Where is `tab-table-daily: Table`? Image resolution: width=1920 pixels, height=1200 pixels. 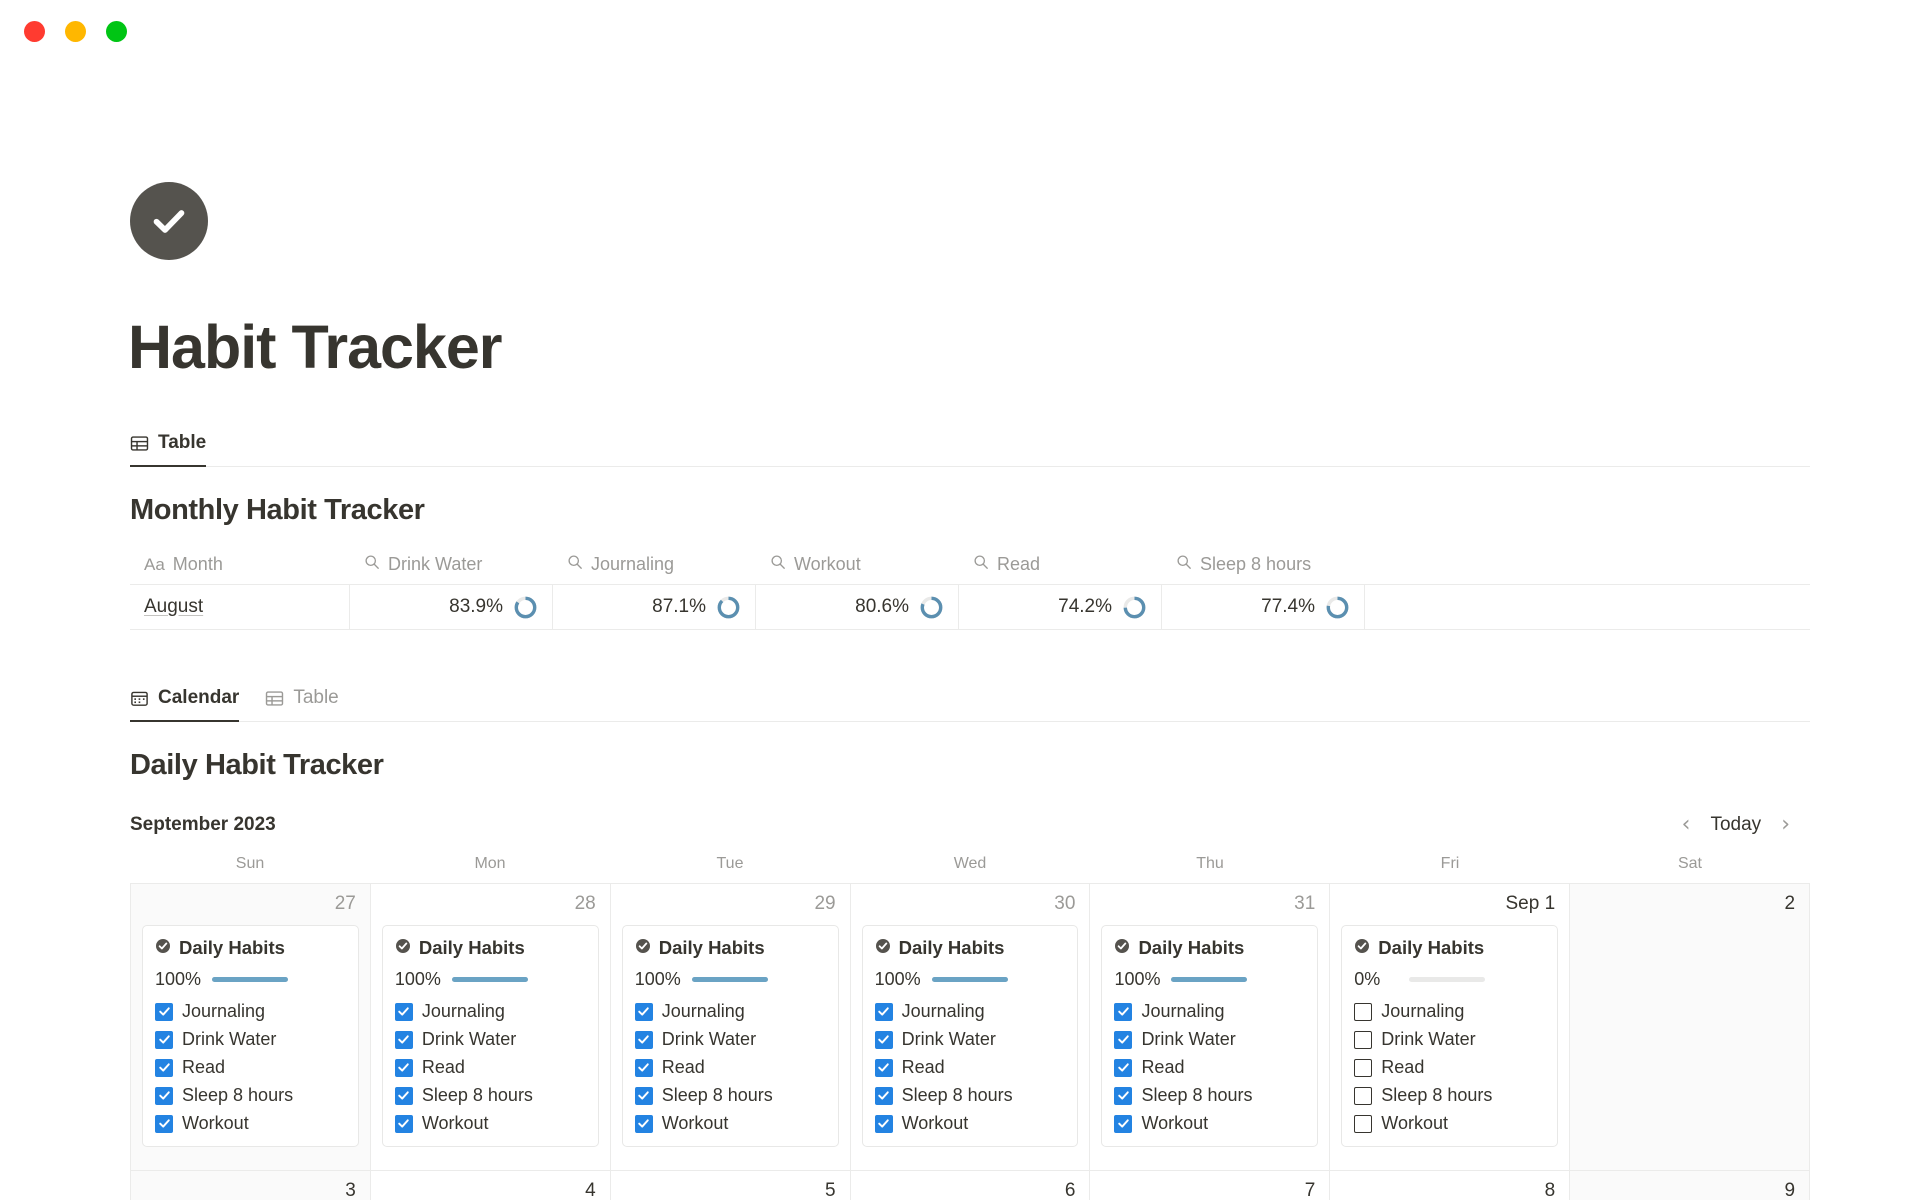
tab-table-daily: Table is located at coordinates (302, 704).